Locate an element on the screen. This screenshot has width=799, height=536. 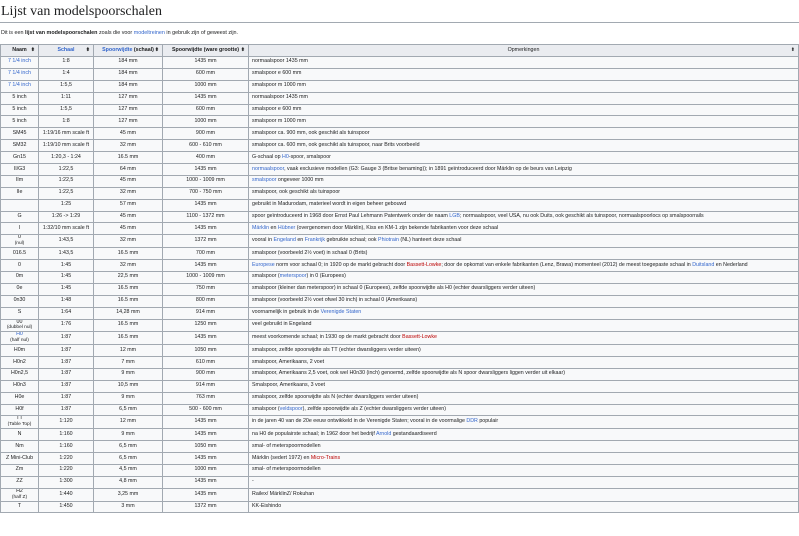
cell-spoorwijdte-ware-grootte: 750 mm is located at coordinates (205, 289).